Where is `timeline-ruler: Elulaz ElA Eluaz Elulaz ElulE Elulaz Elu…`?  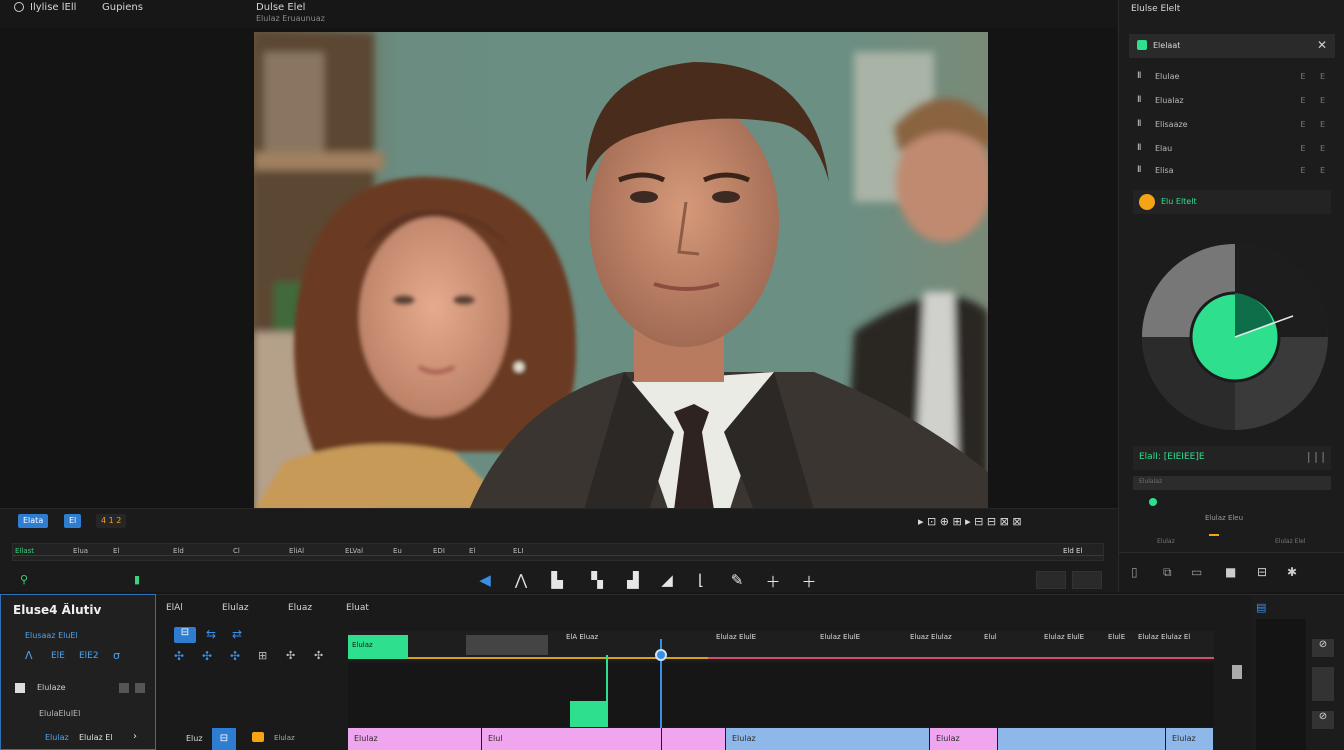
timeline-ruler: Elulaz ElA Eluaz Elulaz ElulE Elulaz Elu… is located at coordinates (781, 646).